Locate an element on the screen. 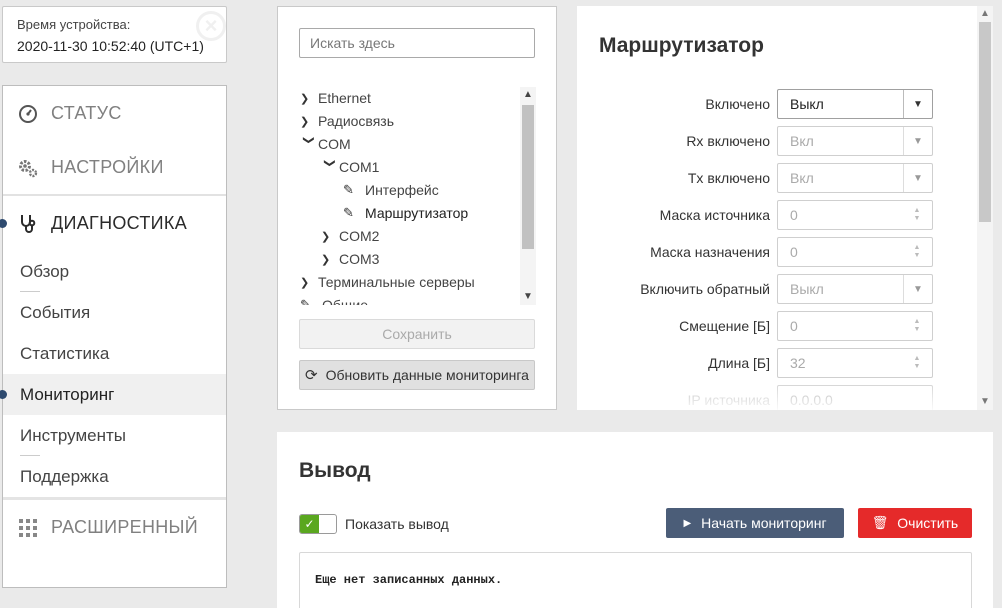 The image size is (1002, 608). check-icon: ✓ is located at coordinates (309, 524).